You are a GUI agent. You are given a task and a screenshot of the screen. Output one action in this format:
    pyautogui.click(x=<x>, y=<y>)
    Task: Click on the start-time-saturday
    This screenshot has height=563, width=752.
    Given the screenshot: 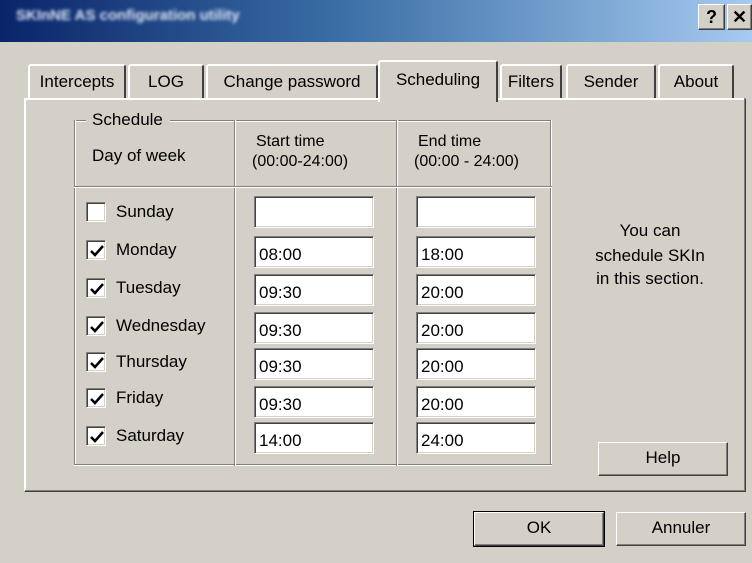 What is the action you would take?
    pyautogui.click(x=314, y=438)
    